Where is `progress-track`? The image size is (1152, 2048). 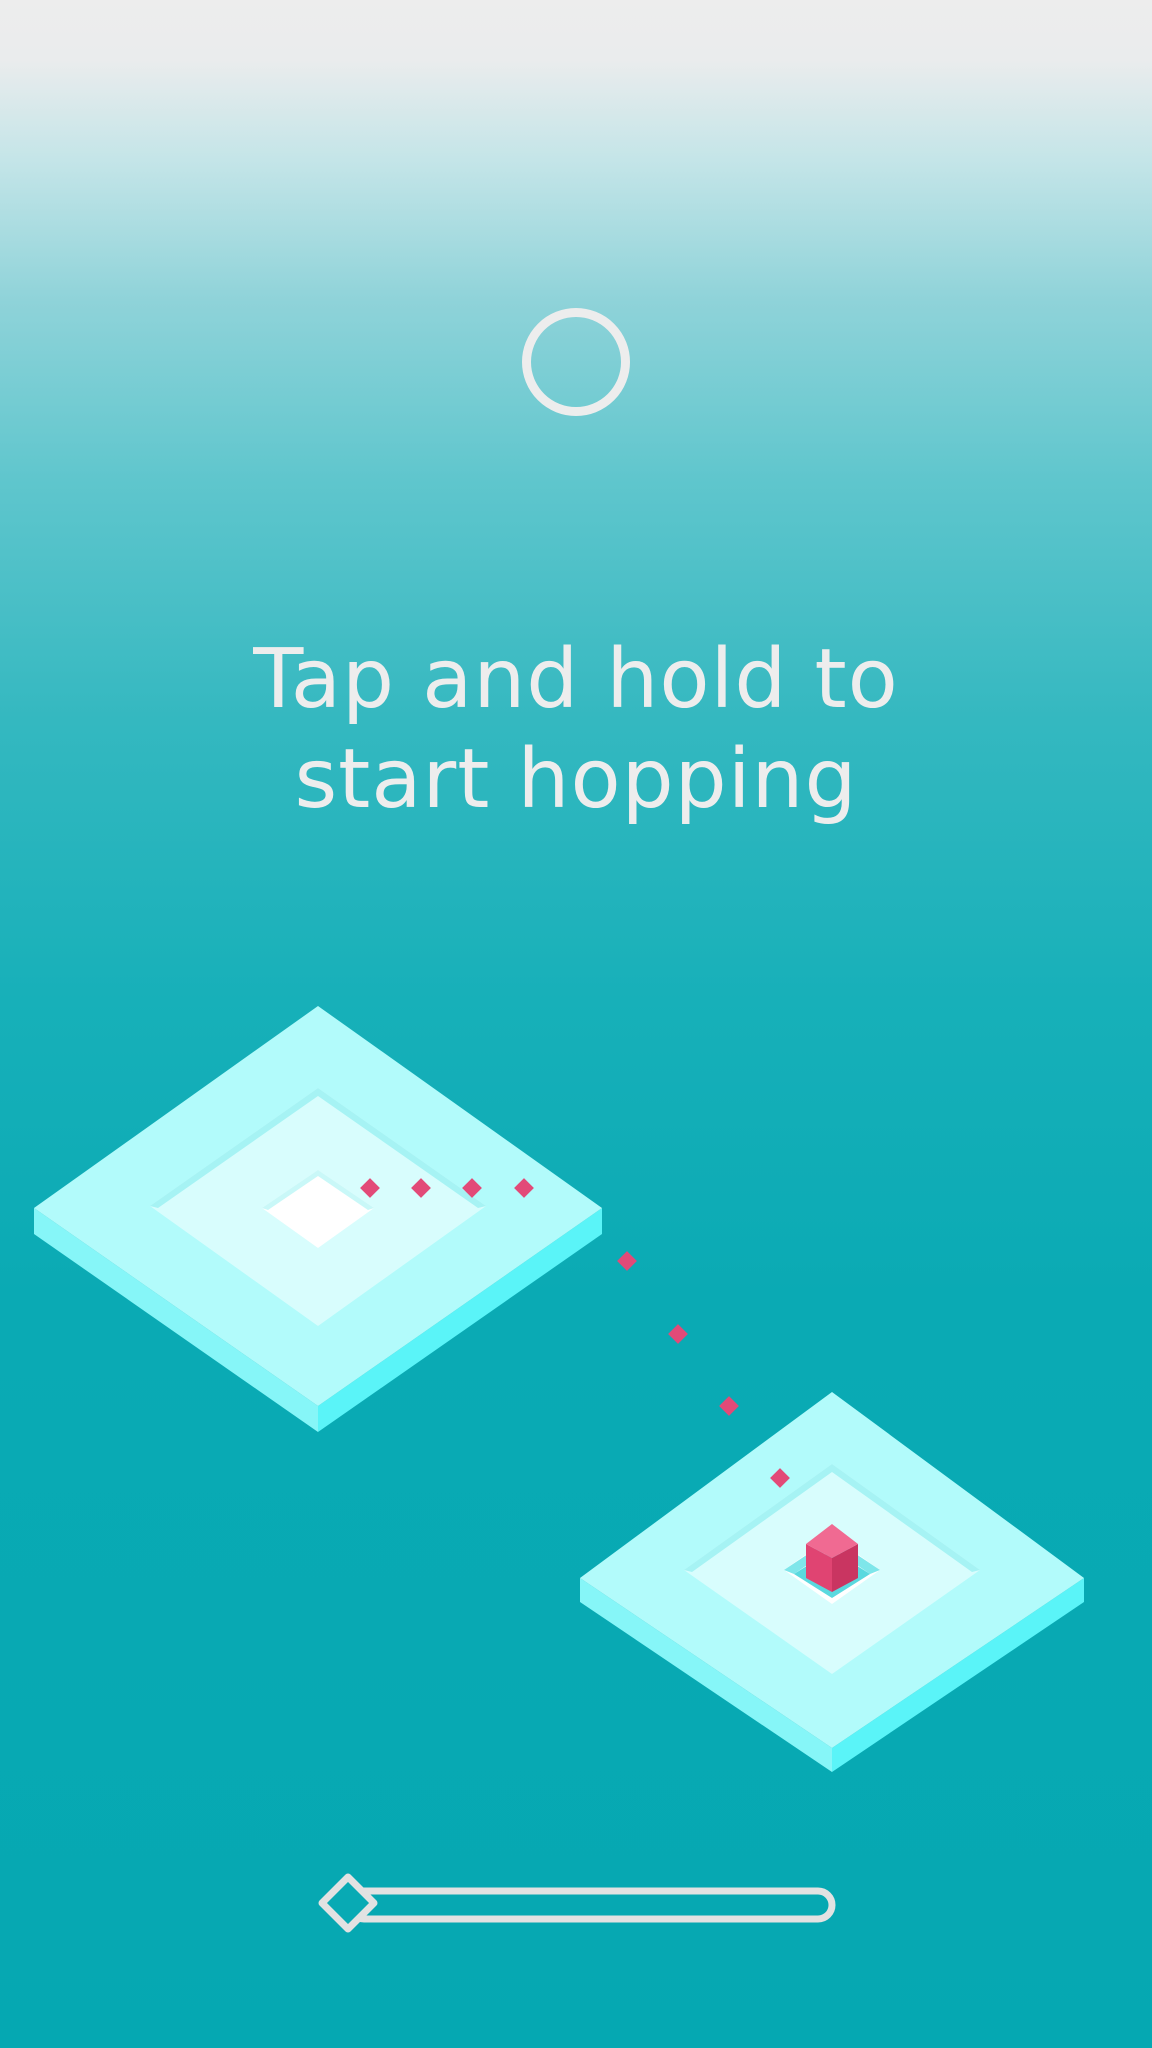 progress-track is located at coordinates (591, 1905).